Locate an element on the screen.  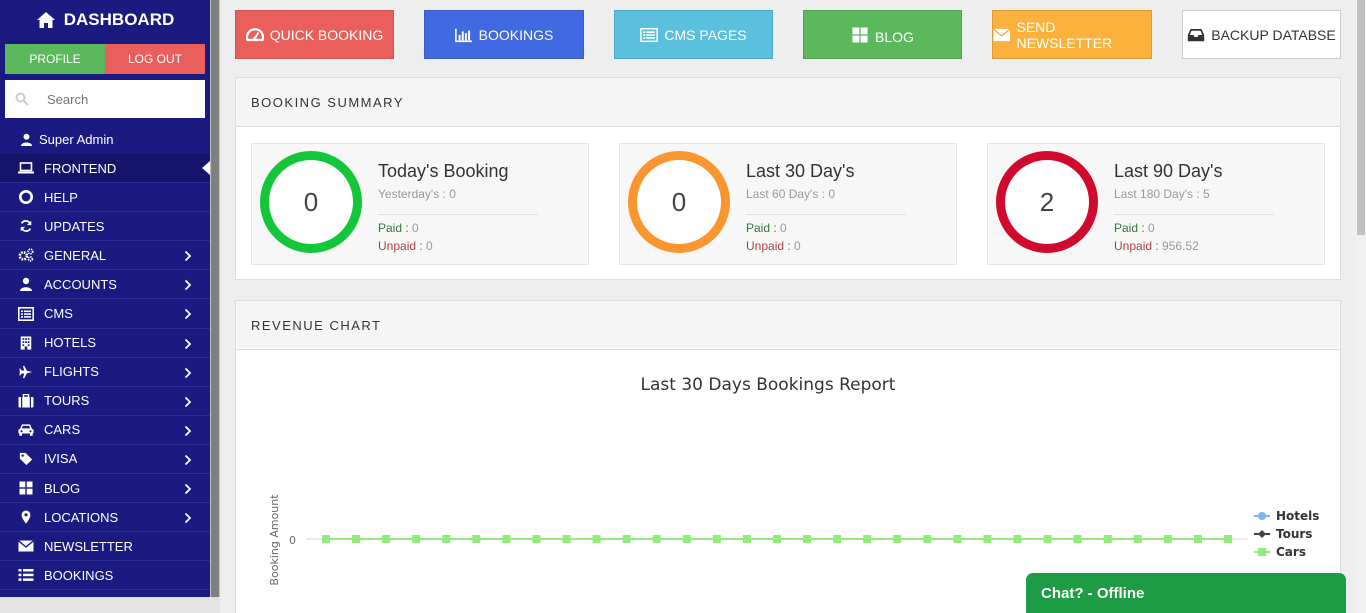
legend-label: Hotels is located at coordinates (1297, 516).